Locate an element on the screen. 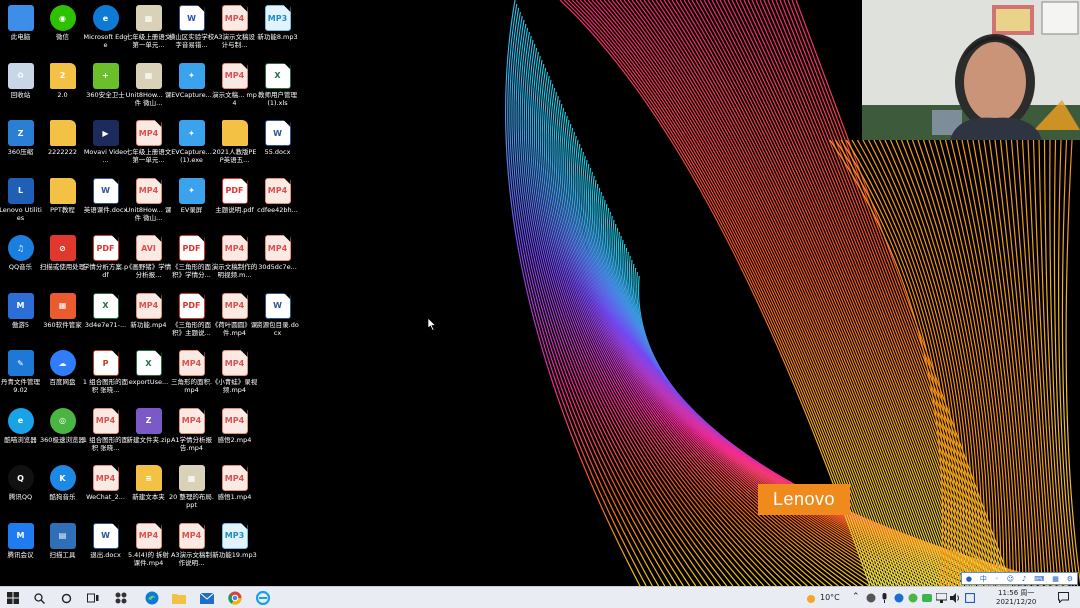 This screenshot has height=608, width=1080. desktop-icon: ≡ 新建文本夹 is located at coordinates (148, 491).